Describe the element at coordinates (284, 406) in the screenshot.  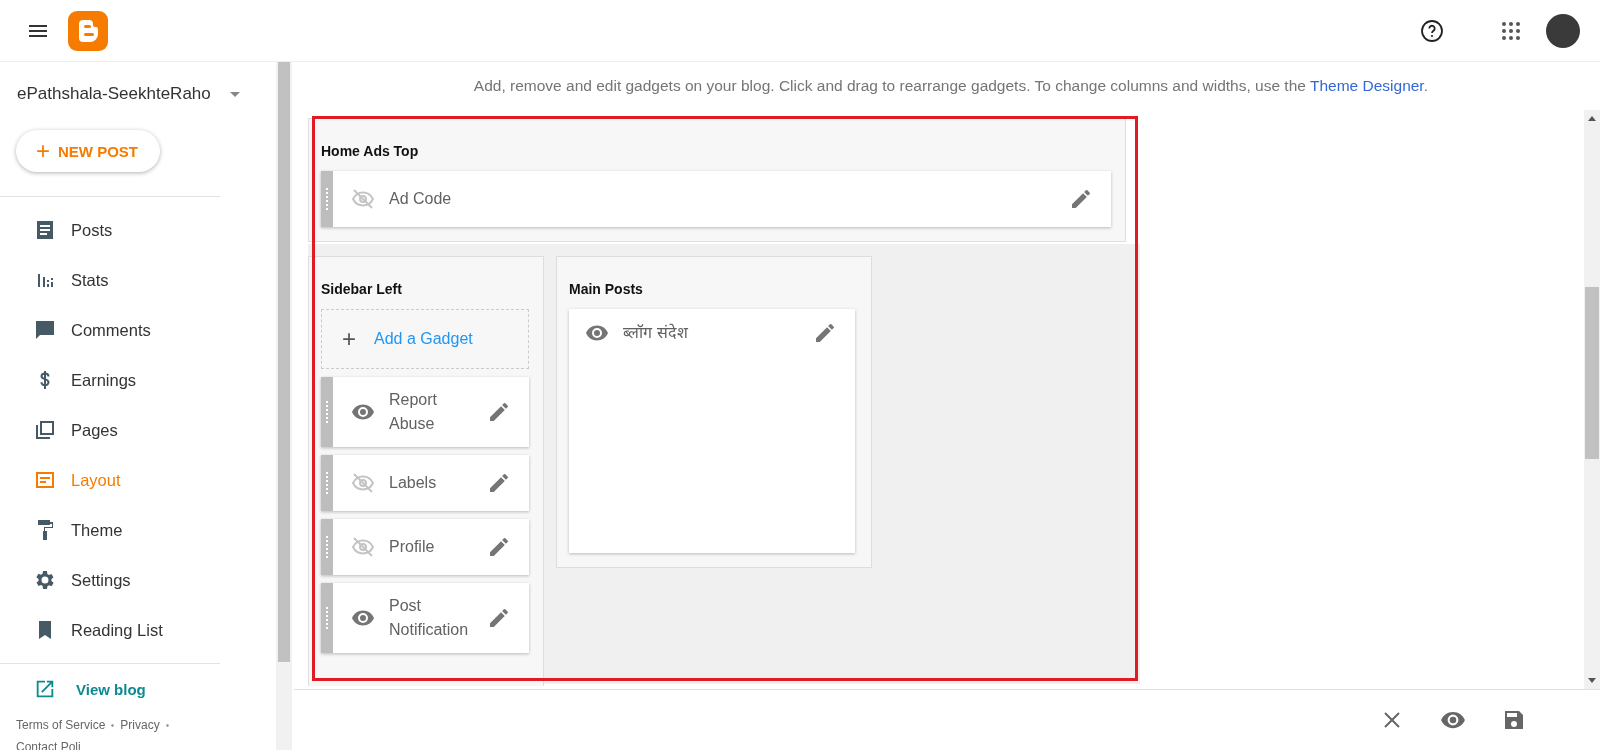
I see `scrollbar` at that location.